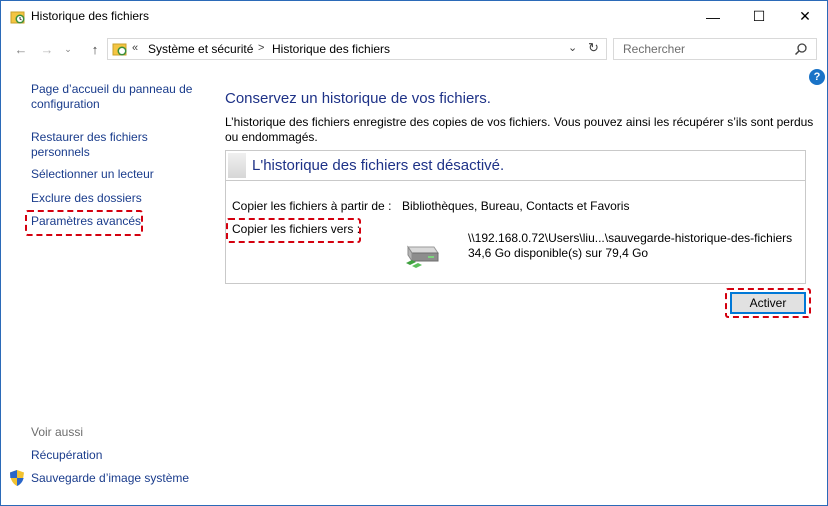  What do you see at coordinates (422, 256) in the screenshot?
I see `network-drive-icon` at bounding box center [422, 256].